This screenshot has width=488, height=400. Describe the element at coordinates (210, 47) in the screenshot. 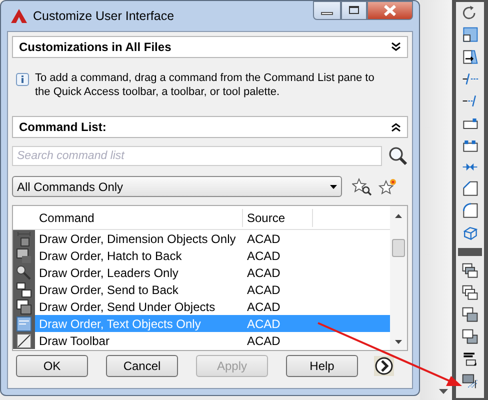

I see `section-header: Customizations in All Files` at that location.